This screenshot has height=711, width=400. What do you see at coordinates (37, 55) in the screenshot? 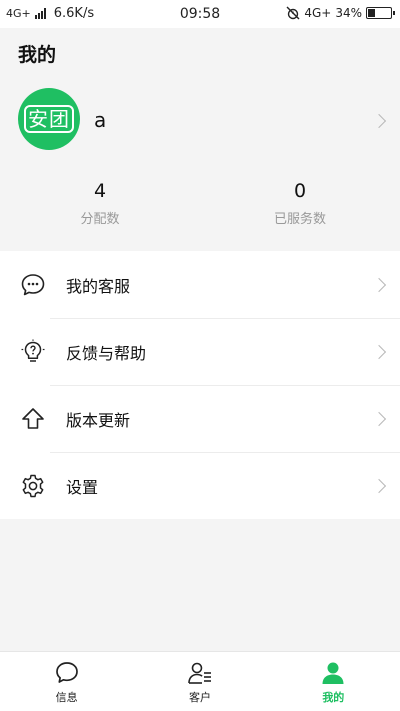
I see `page-title: 我的` at bounding box center [37, 55].